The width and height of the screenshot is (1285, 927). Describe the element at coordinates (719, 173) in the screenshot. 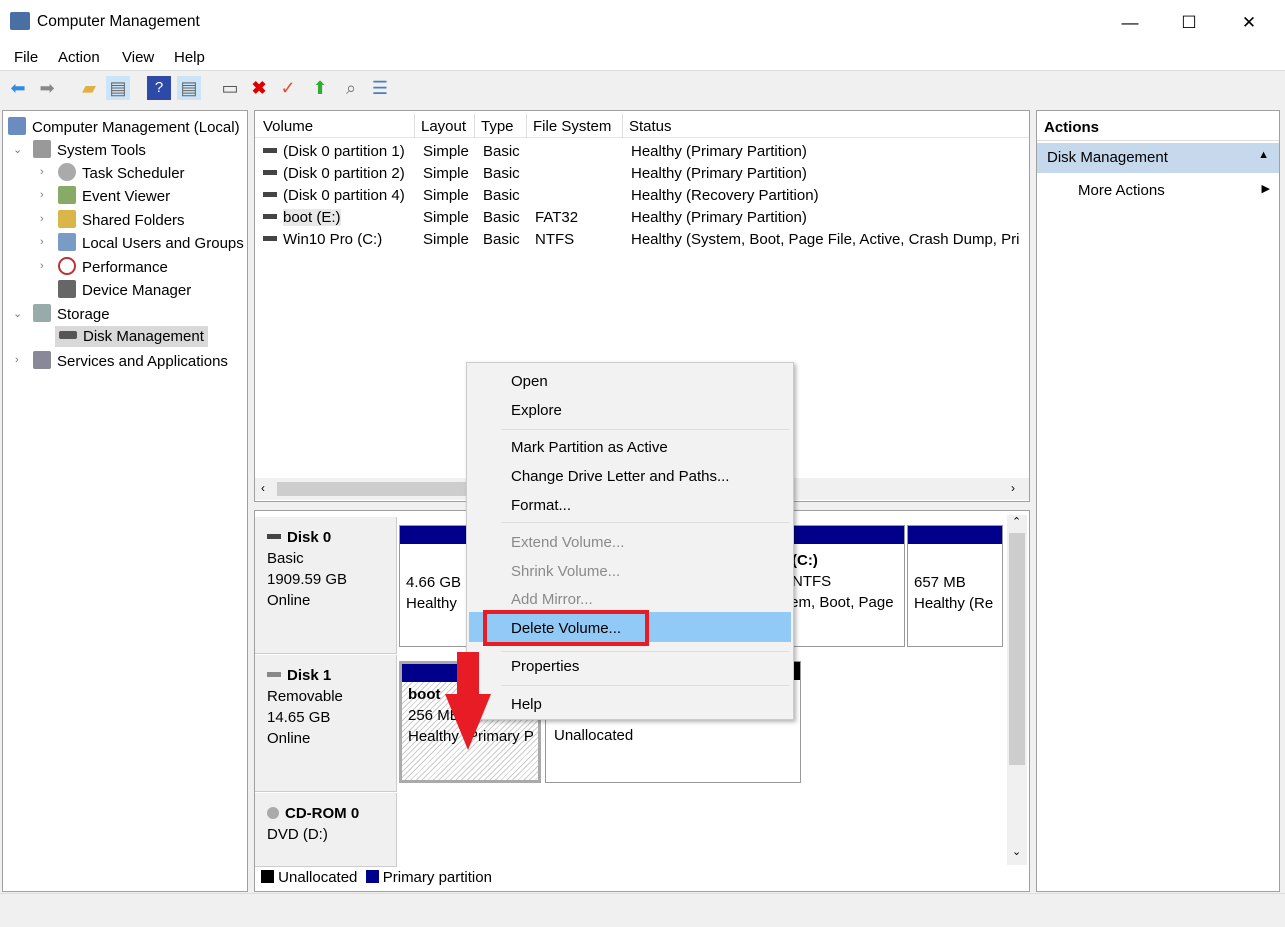

I see `cell-text: Healthy (Primary Partition)` at that location.